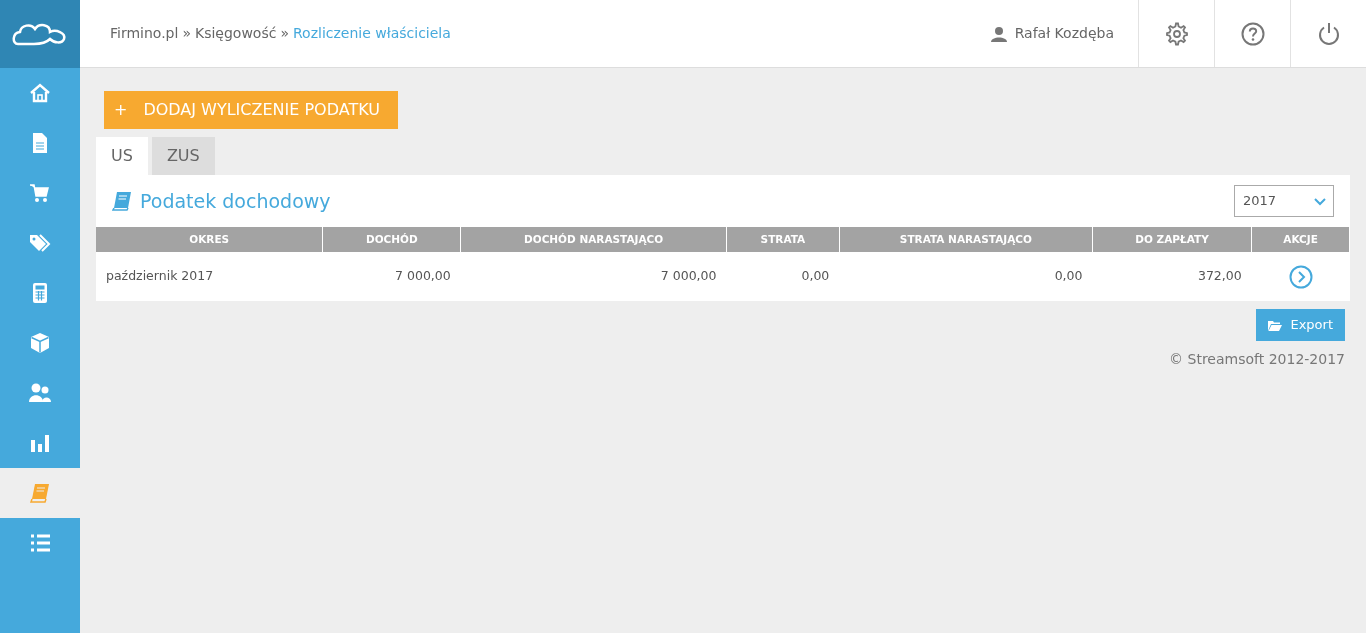 This screenshot has width=1366, height=633. Describe the element at coordinates (40, 193) in the screenshot. I see `cart-icon` at that location.